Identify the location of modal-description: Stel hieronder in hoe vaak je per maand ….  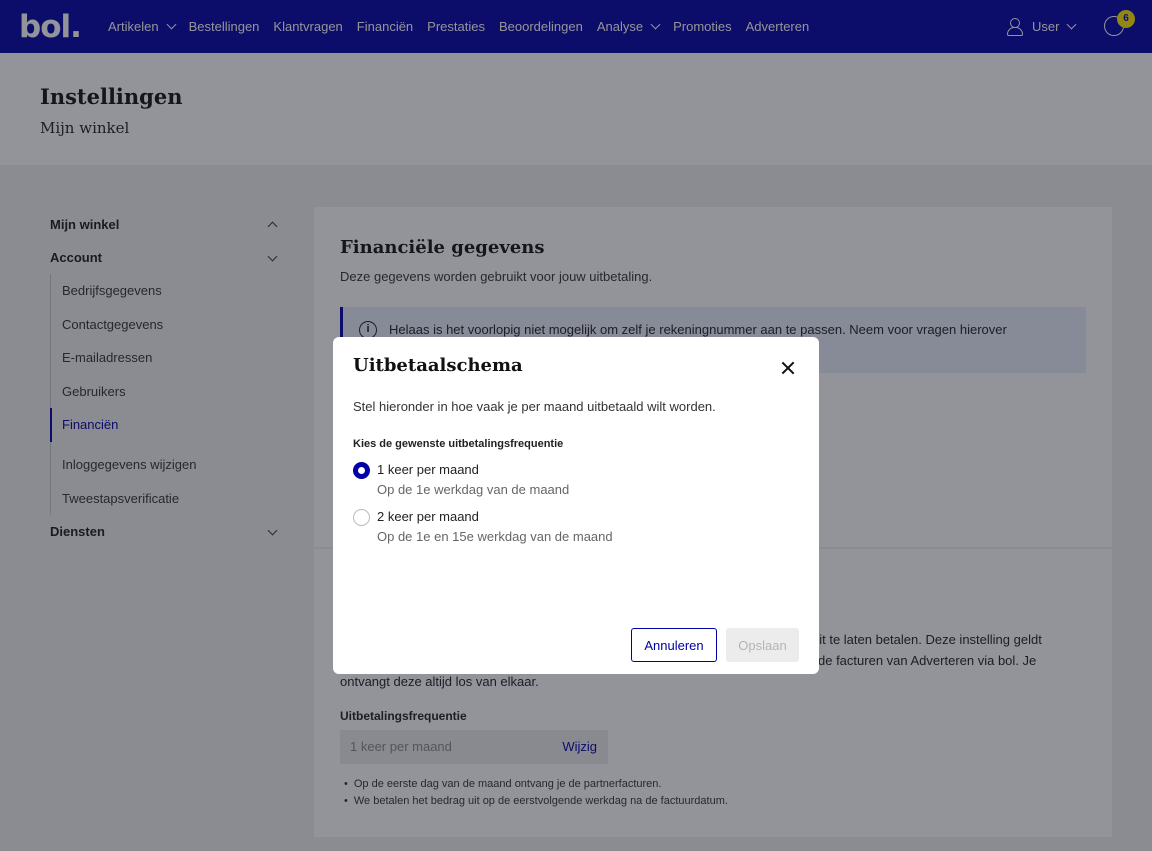
(534, 406).